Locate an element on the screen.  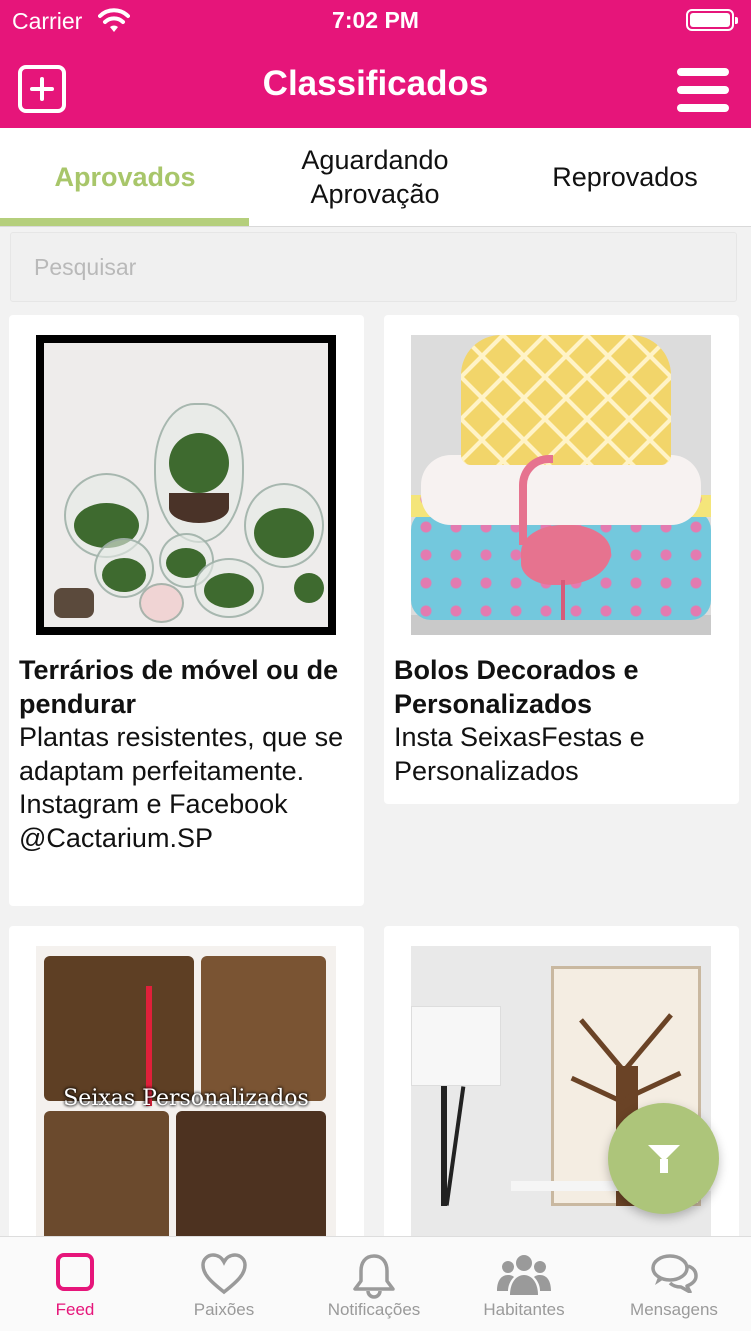
tabbar-label: Mensagens is located at coordinates (674, 1309).